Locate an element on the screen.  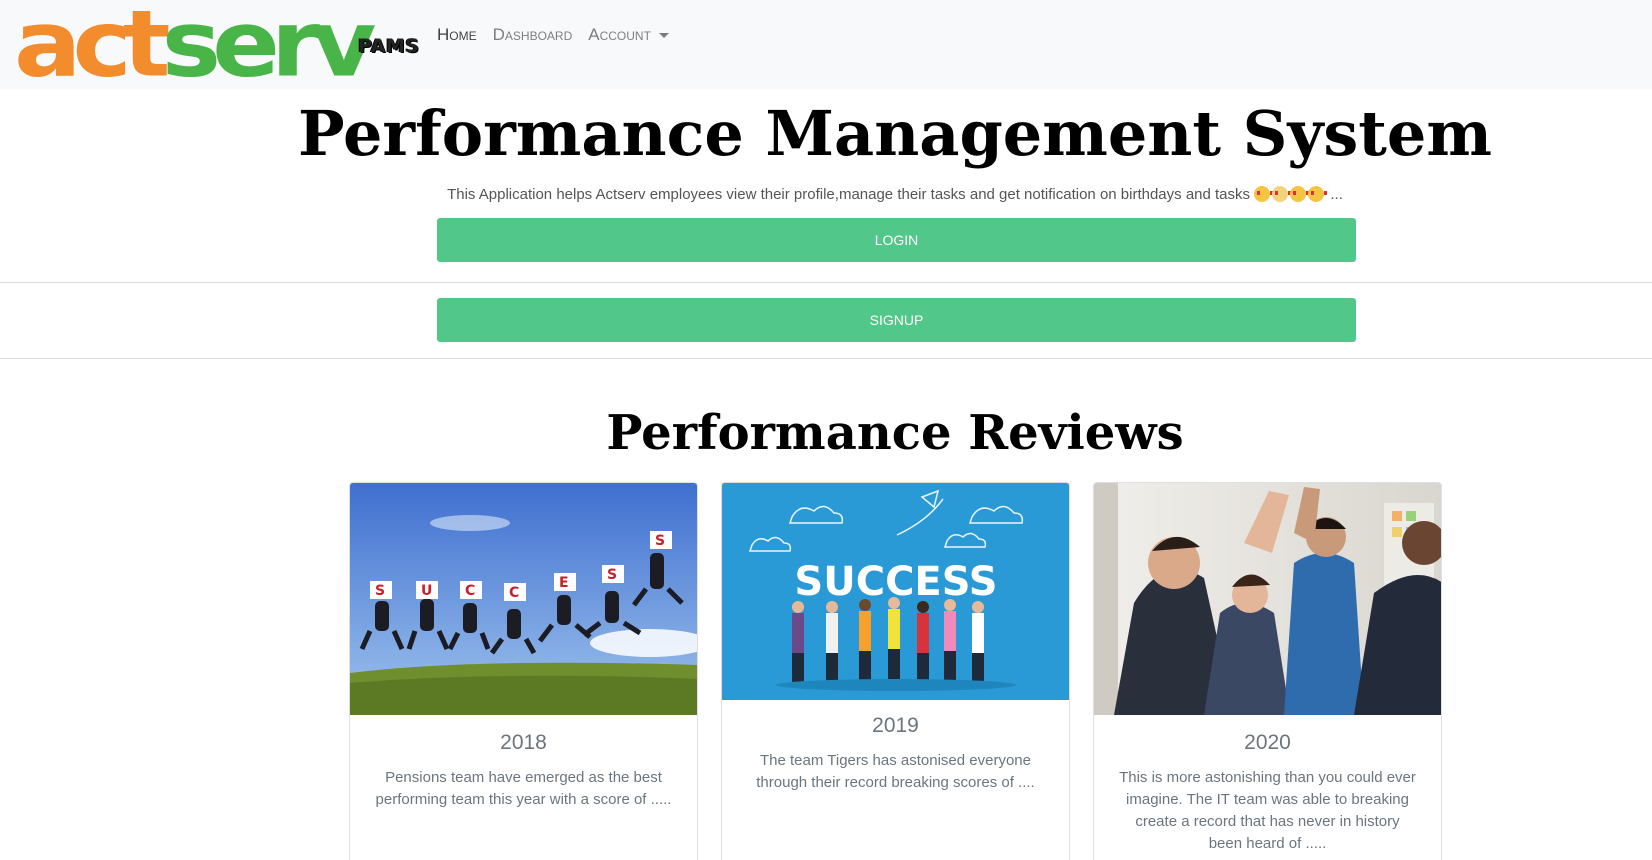
svg-text: U is located at coordinates (426, 591).